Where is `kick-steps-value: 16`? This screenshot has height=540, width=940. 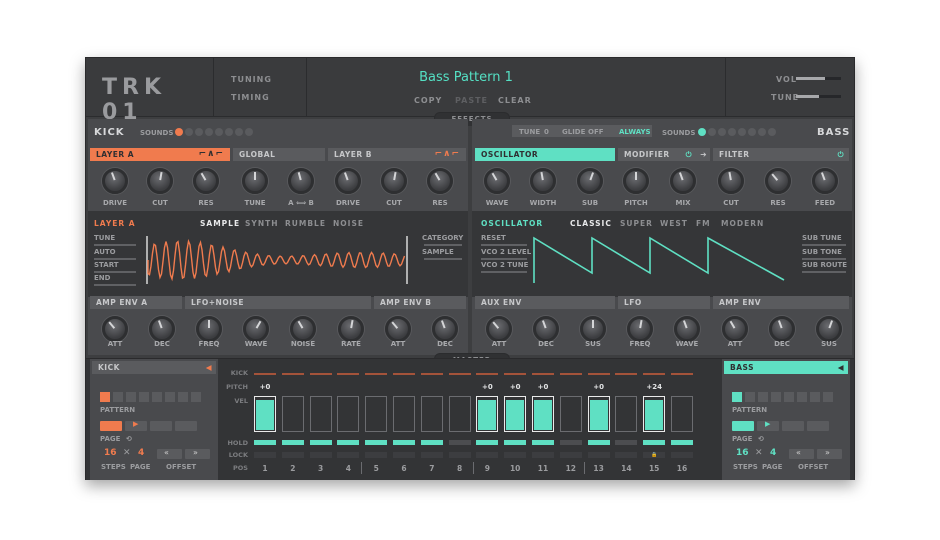
kick-steps-value: 16 is located at coordinates (110, 453).